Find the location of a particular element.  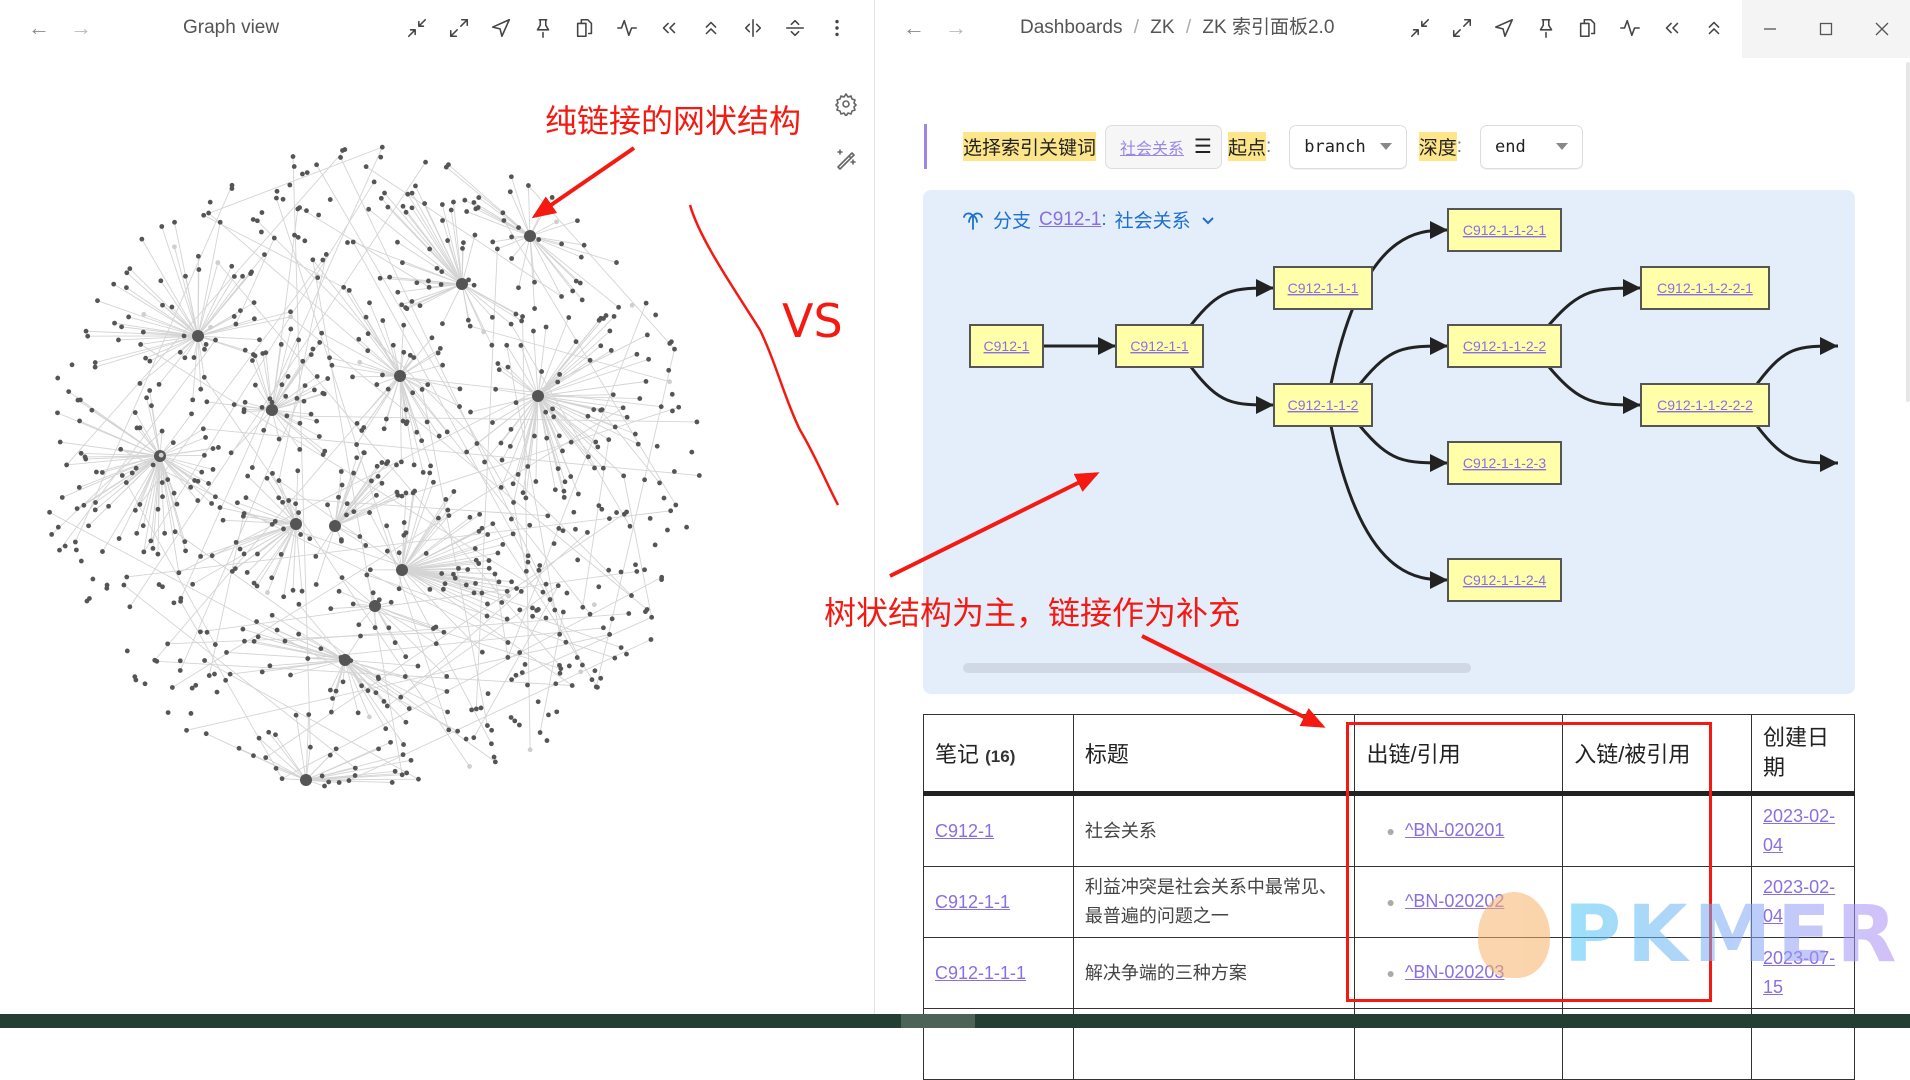

vertical-scrollbar is located at coordinates (1908, 232).